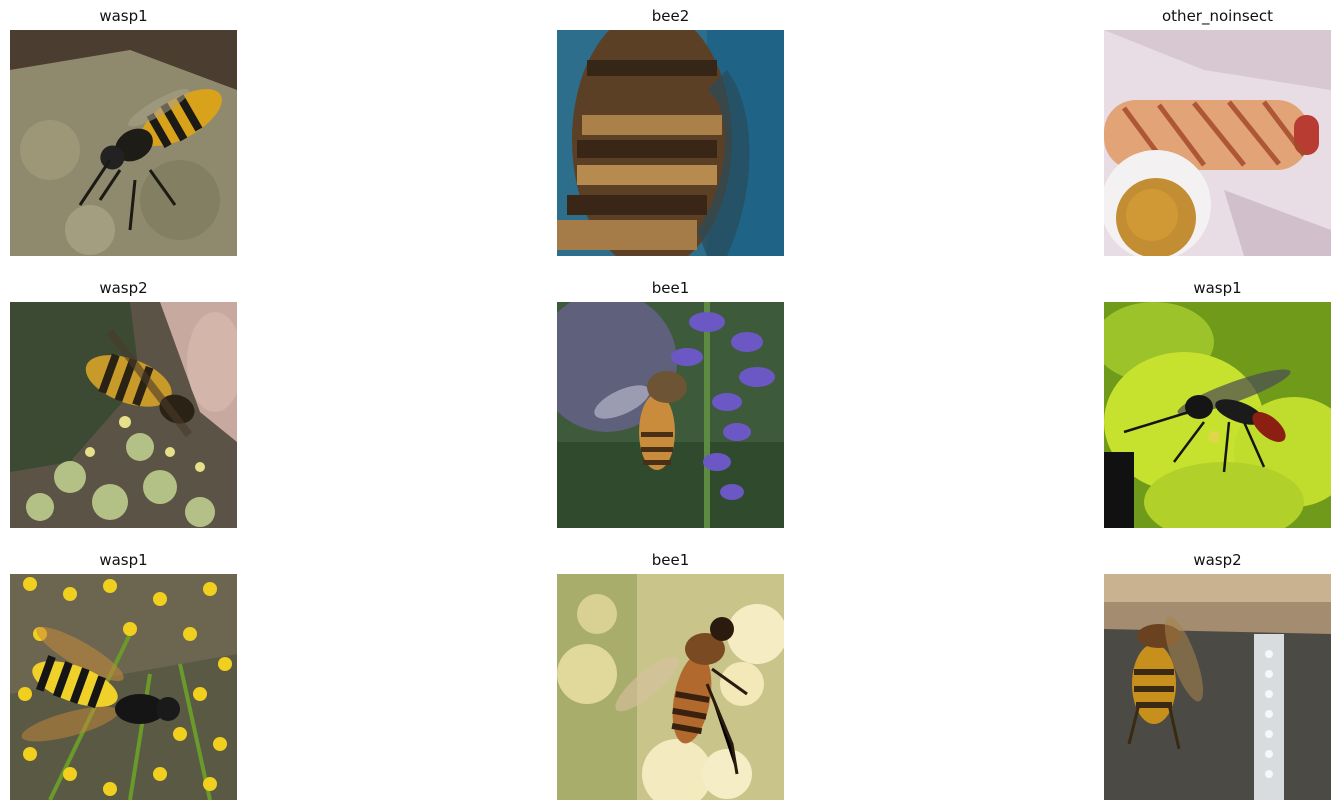 Image resolution: width=1340 pixels, height=810 pixels. Describe the element at coordinates (670, 16) in the screenshot. I see `image-title: bee2` at that location.